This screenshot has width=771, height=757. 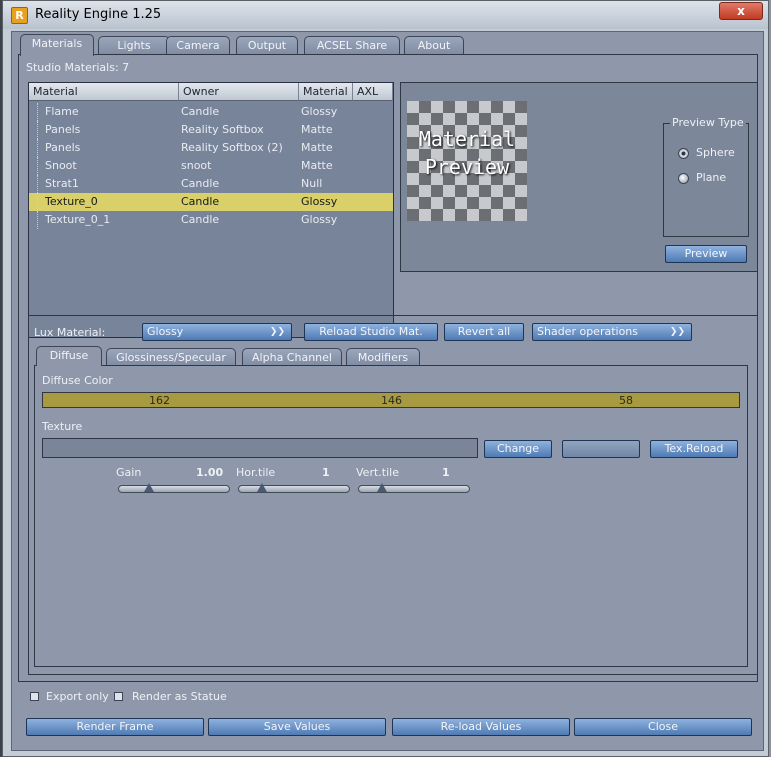 What do you see at coordinates (446, 472) in the screenshot?
I see `vert-tile-value: 1` at bounding box center [446, 472].